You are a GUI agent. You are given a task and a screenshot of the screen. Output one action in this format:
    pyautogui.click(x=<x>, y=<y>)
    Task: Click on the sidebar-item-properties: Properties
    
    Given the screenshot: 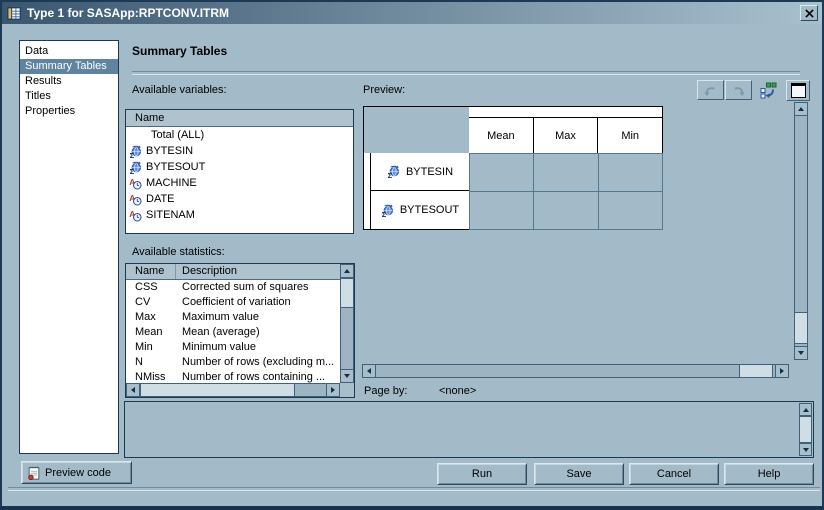 What is the action you would take?
    pyautogui.click(x=69, y=111)
    